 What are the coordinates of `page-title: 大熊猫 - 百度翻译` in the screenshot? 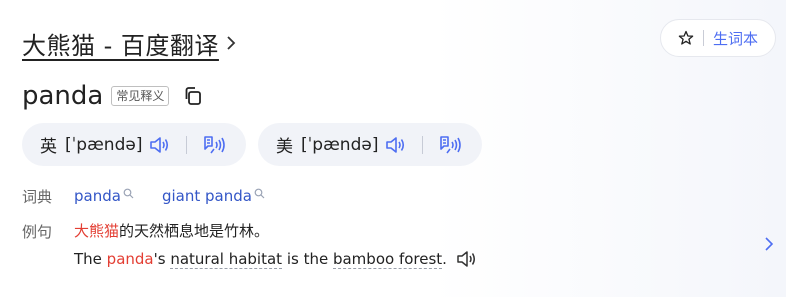 It's located at (120, 43).